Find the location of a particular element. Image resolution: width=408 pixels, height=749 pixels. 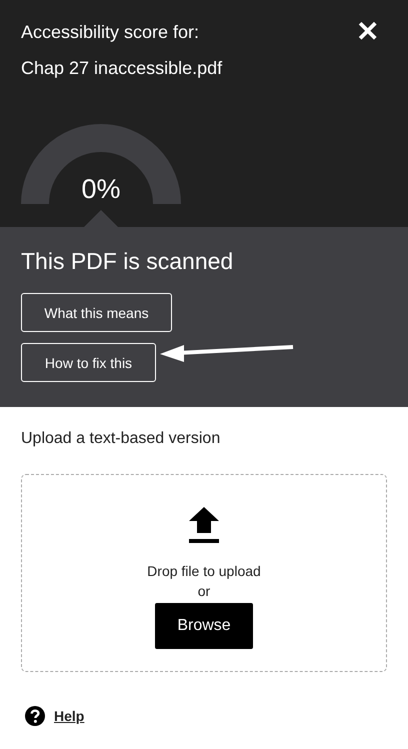

help-icon is located at coordinates (35, 716).